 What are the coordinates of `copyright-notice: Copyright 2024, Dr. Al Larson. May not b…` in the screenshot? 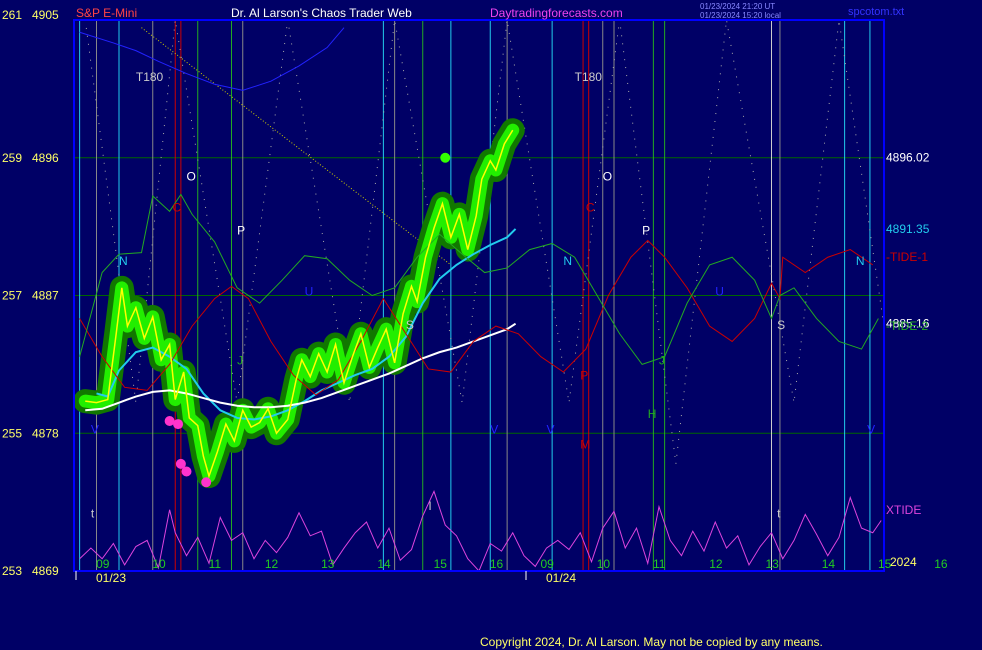 It's located at (651, 642).